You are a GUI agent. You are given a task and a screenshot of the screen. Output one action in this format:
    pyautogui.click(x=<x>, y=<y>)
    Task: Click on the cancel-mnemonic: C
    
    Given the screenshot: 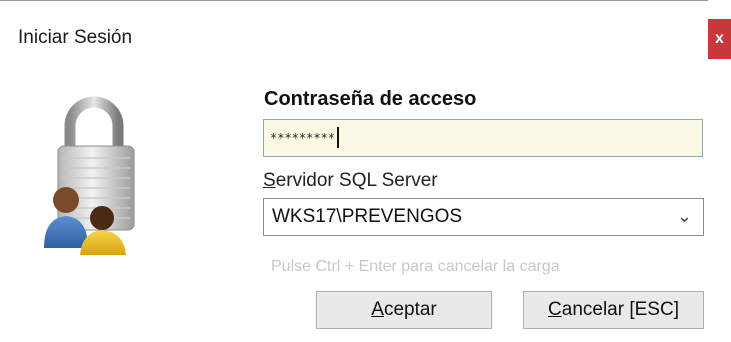 What is the action you would take?
    pyautogui.click(x=555, y=309)
    